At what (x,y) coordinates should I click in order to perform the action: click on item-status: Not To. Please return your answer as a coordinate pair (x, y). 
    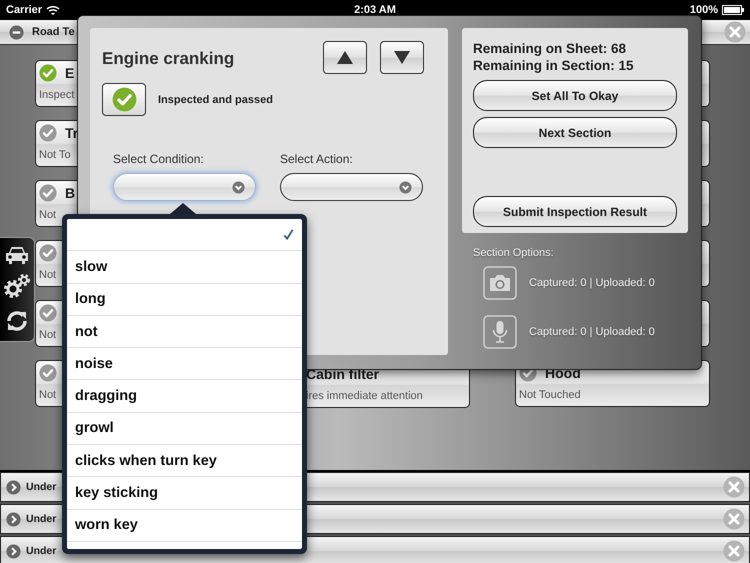
    Looking at the image, I should click on (55, 155).